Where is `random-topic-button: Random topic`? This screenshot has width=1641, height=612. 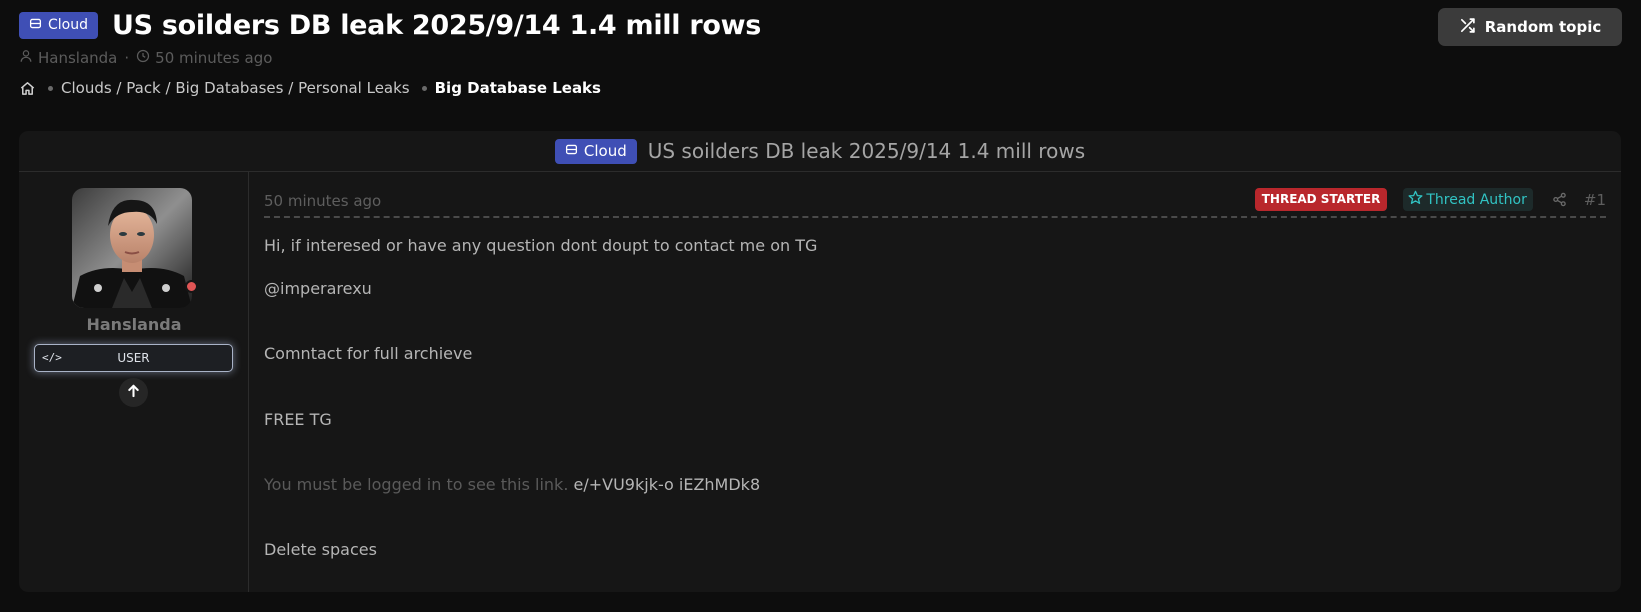 random-topic-button: Random topic is located at coordinates (1530, 27).